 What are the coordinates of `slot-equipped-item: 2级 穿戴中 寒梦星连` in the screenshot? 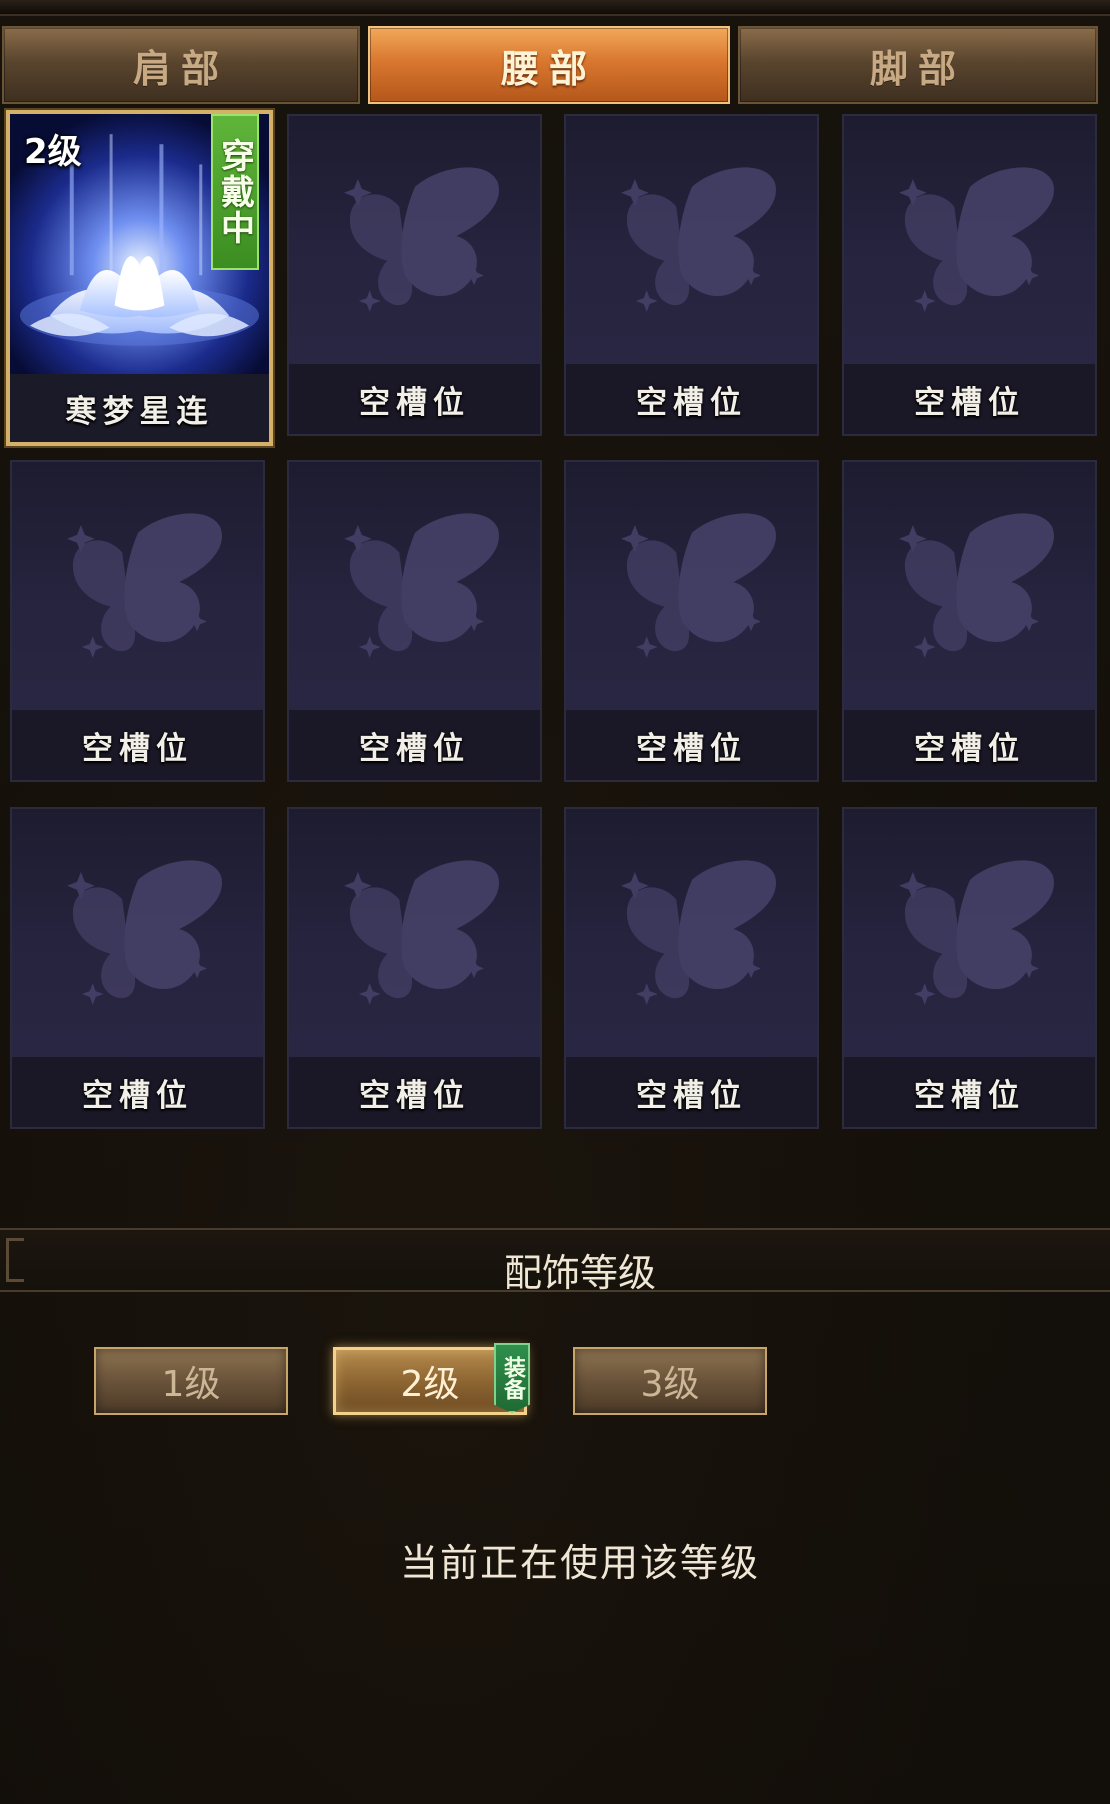 It's located at (139, 278).